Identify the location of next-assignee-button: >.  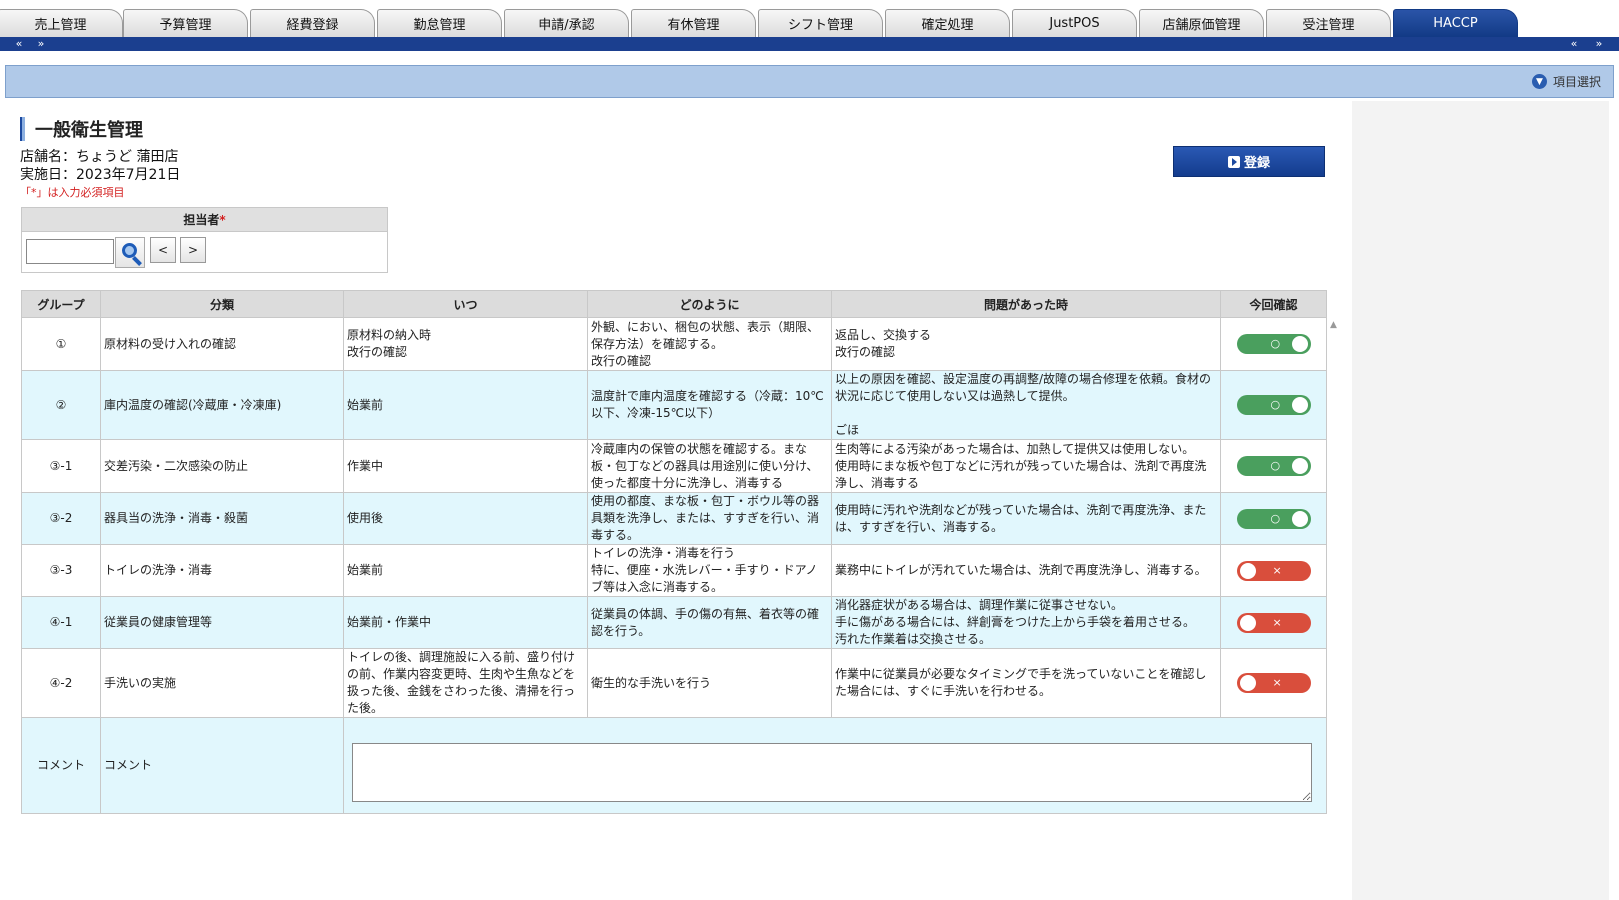
(193, 250).